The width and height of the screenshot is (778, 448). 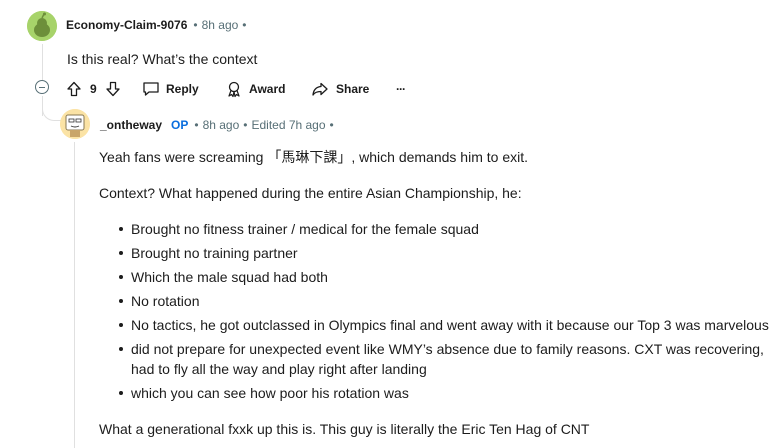 What do you see at coordinates (180, 125) in the screenshot?
I see `op-badge: OP` at bounding box center [180, 125].